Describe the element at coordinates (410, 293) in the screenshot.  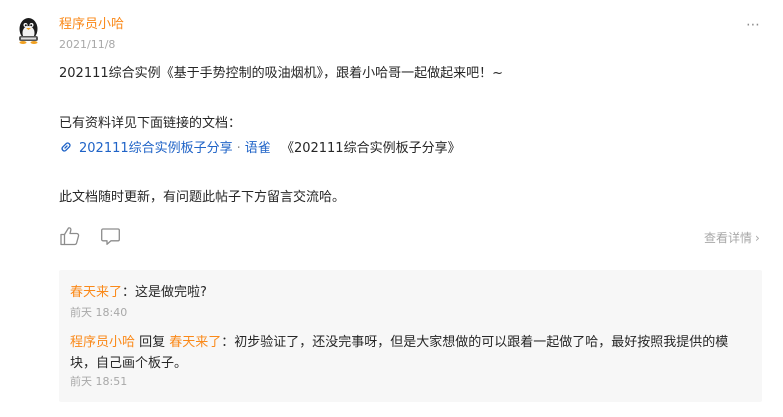
I see `comment-item: 春天来了：这是做完啦?` at that location.